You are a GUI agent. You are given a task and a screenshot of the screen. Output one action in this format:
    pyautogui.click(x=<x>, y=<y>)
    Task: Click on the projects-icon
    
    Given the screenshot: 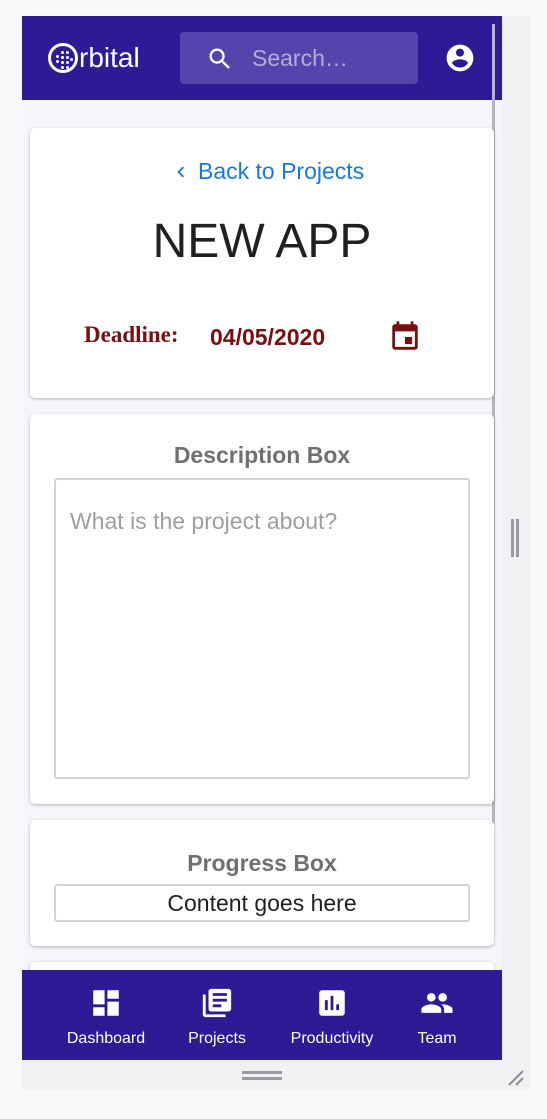 What is the action you would take?
    pyautogui.click(x=217, y=1003)
    